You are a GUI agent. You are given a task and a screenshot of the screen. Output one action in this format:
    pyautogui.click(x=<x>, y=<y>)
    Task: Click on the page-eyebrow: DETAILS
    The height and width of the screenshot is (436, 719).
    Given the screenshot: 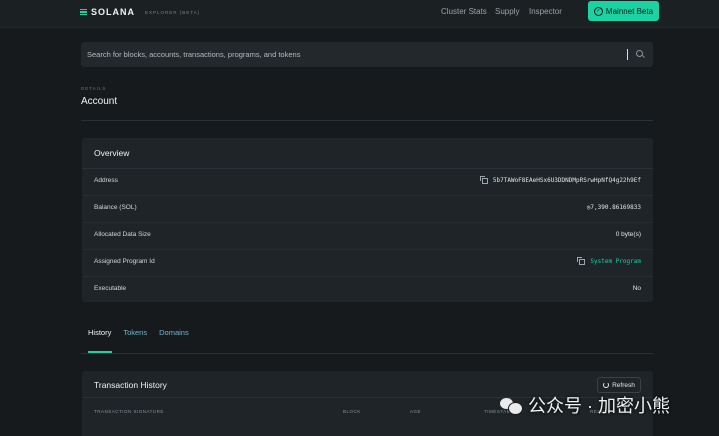 What is the action you would take?
    pyautogui.click(x=94, y=88)
    